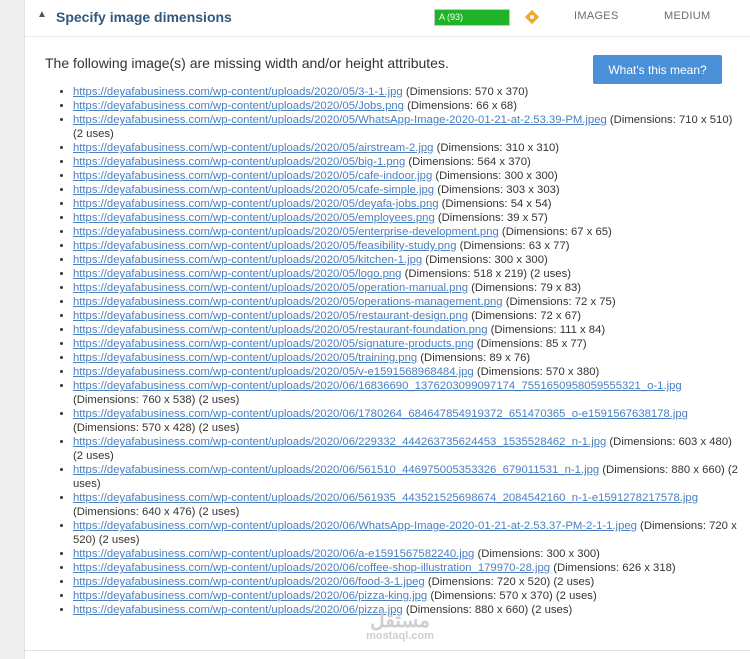  Describe the element at coordinates (525, 316) in the screenshot. I see `image-dimensions-text: (Dimensions: 72 x 67)` at that location.